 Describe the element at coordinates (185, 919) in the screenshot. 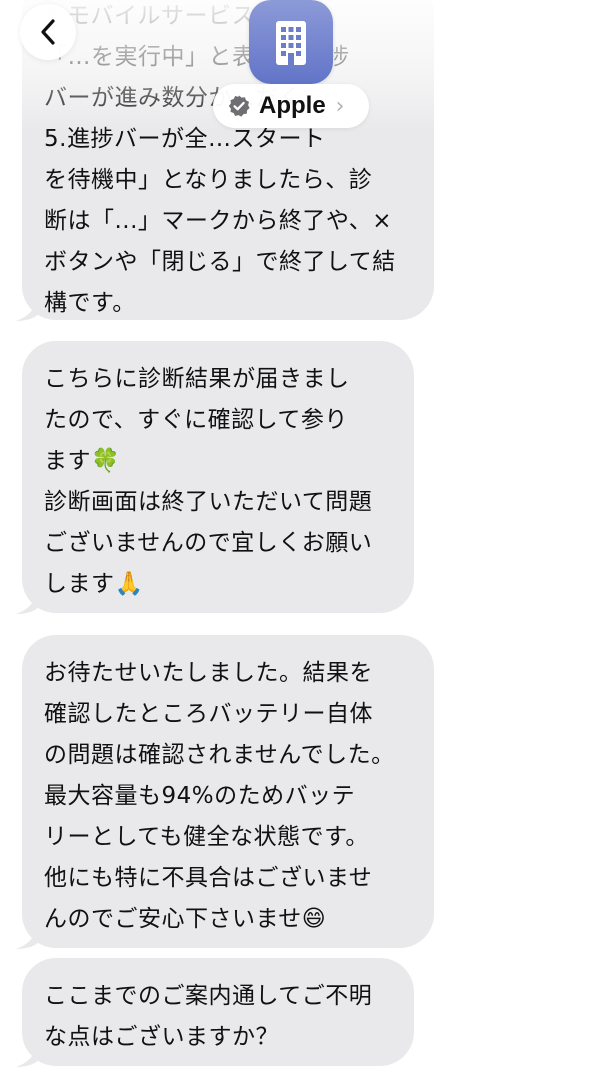

I see `message-line: んのでご安心下さいませ😄` at that location.